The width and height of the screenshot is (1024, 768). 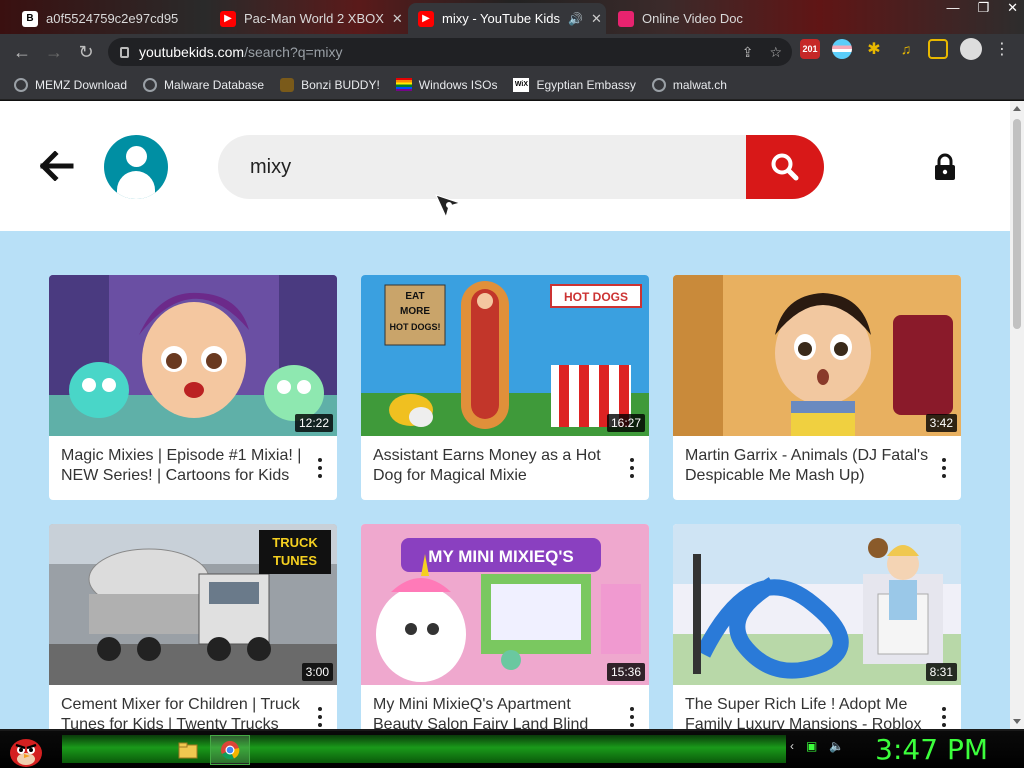 I want to click on search-box, so click(x=521, y=167).